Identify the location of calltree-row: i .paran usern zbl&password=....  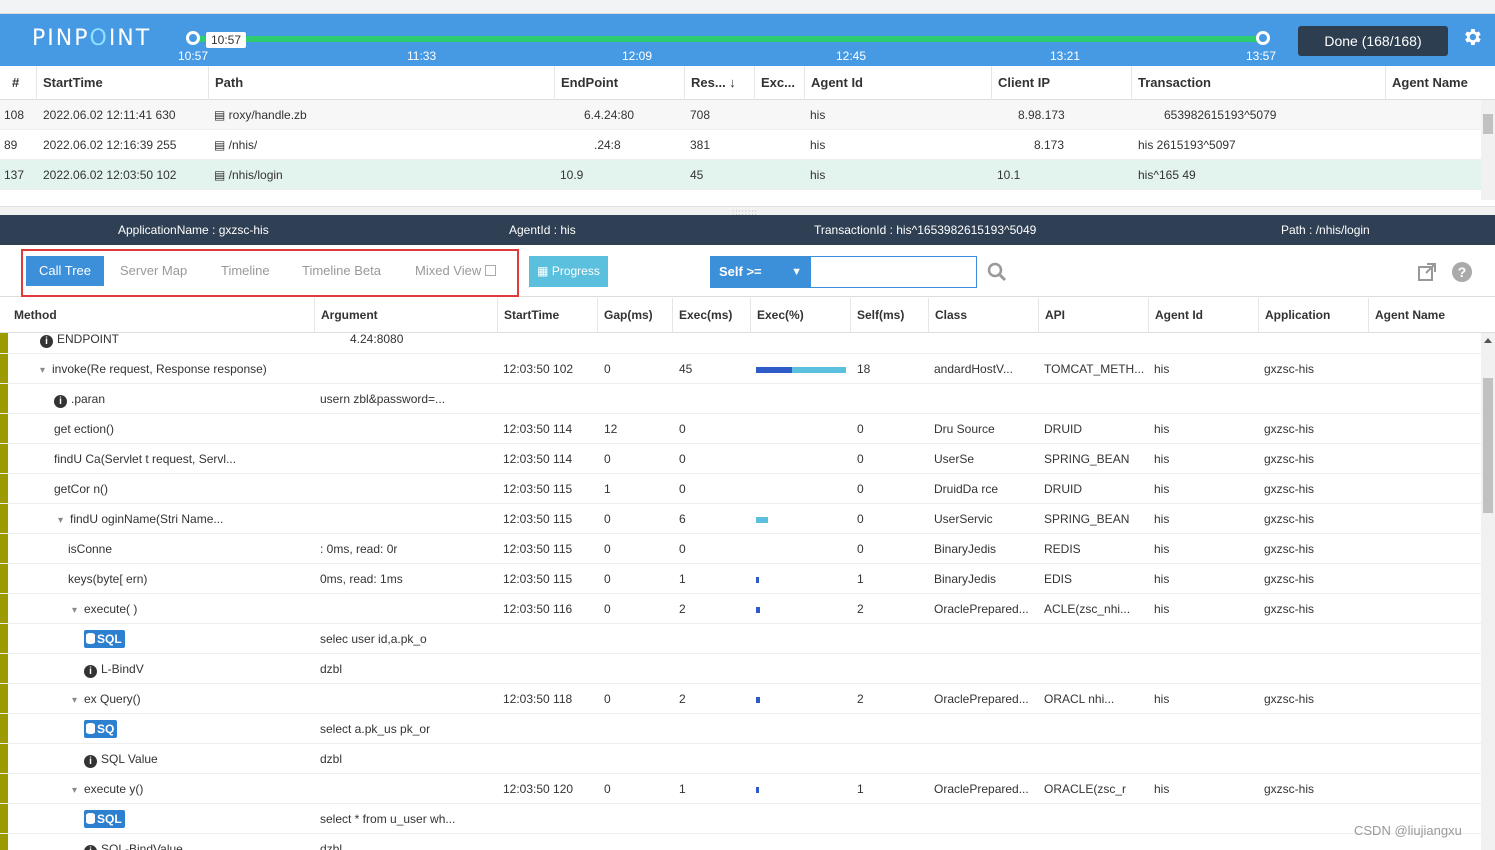
(740, 399).